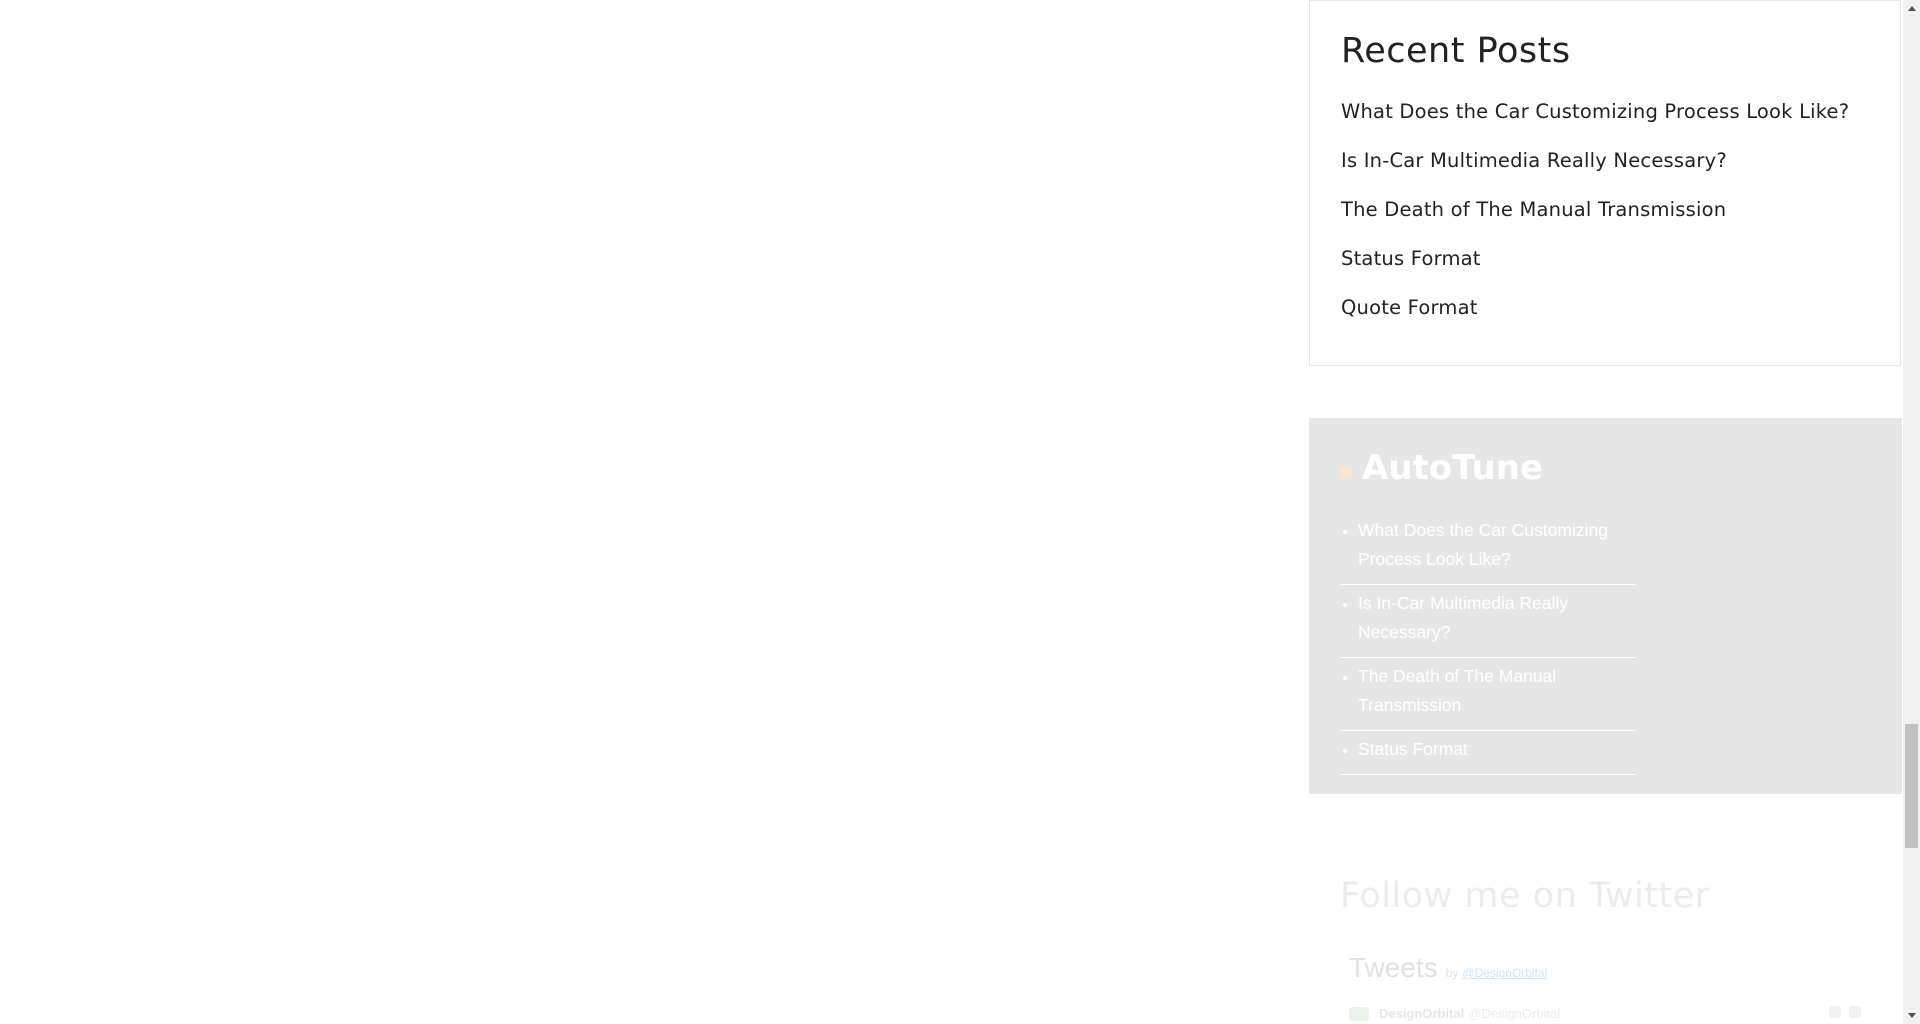 Image resolution: width=1920 pixels, height=1024 pixels. Describe the element at coordinates (1457, 690) in the screenshot. I see `rss-item-link: The Death of The Manual Transmission` at that location.